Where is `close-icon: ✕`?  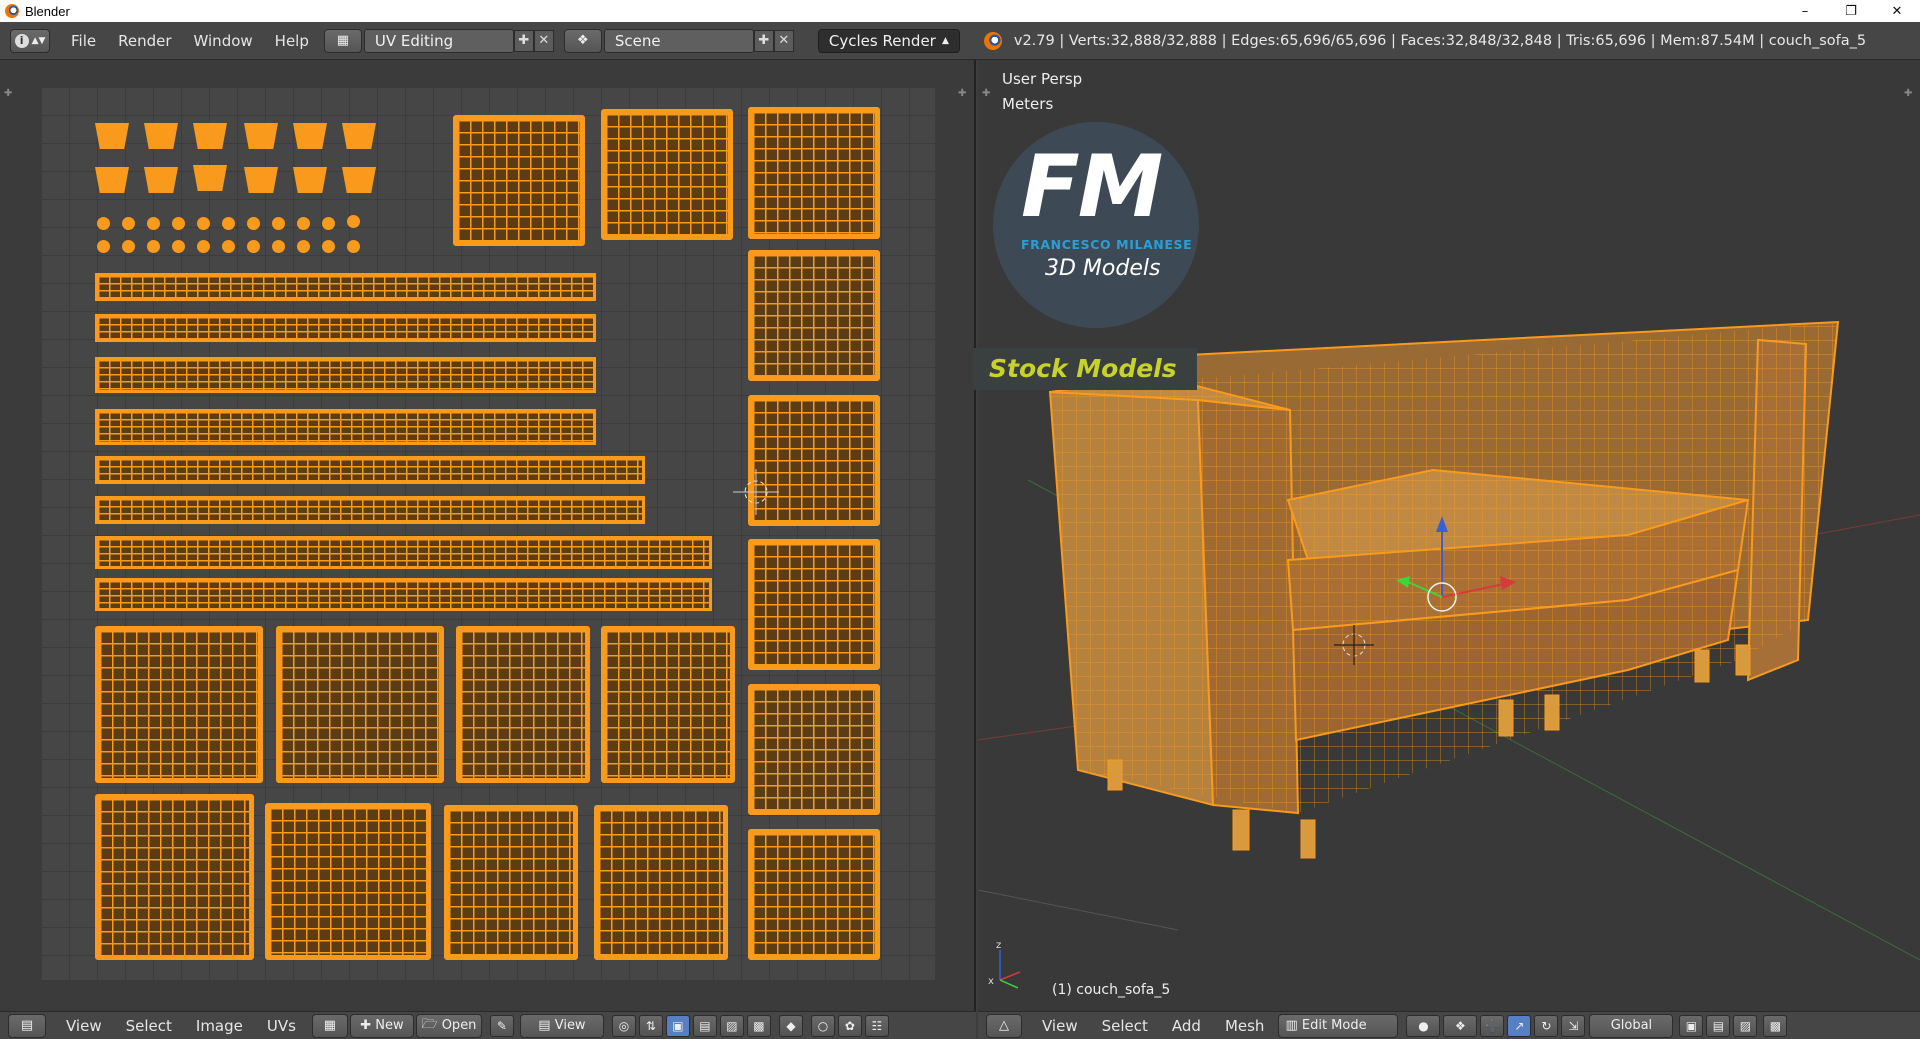
close-icon: ✕ is located at coordinates (1897, 11).